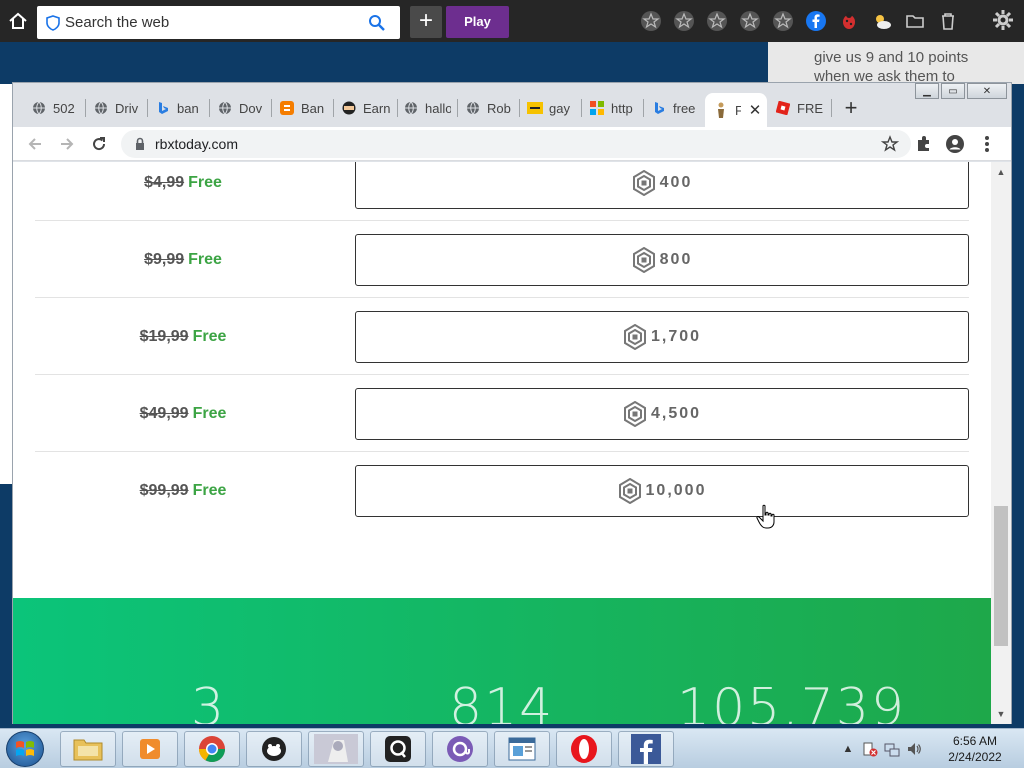 Image resolution: width=1024 pixels, height=768 pixels. Describe the element at coordinates (559, 108) in the screenshot. I see `tab-label: gay` at that location.